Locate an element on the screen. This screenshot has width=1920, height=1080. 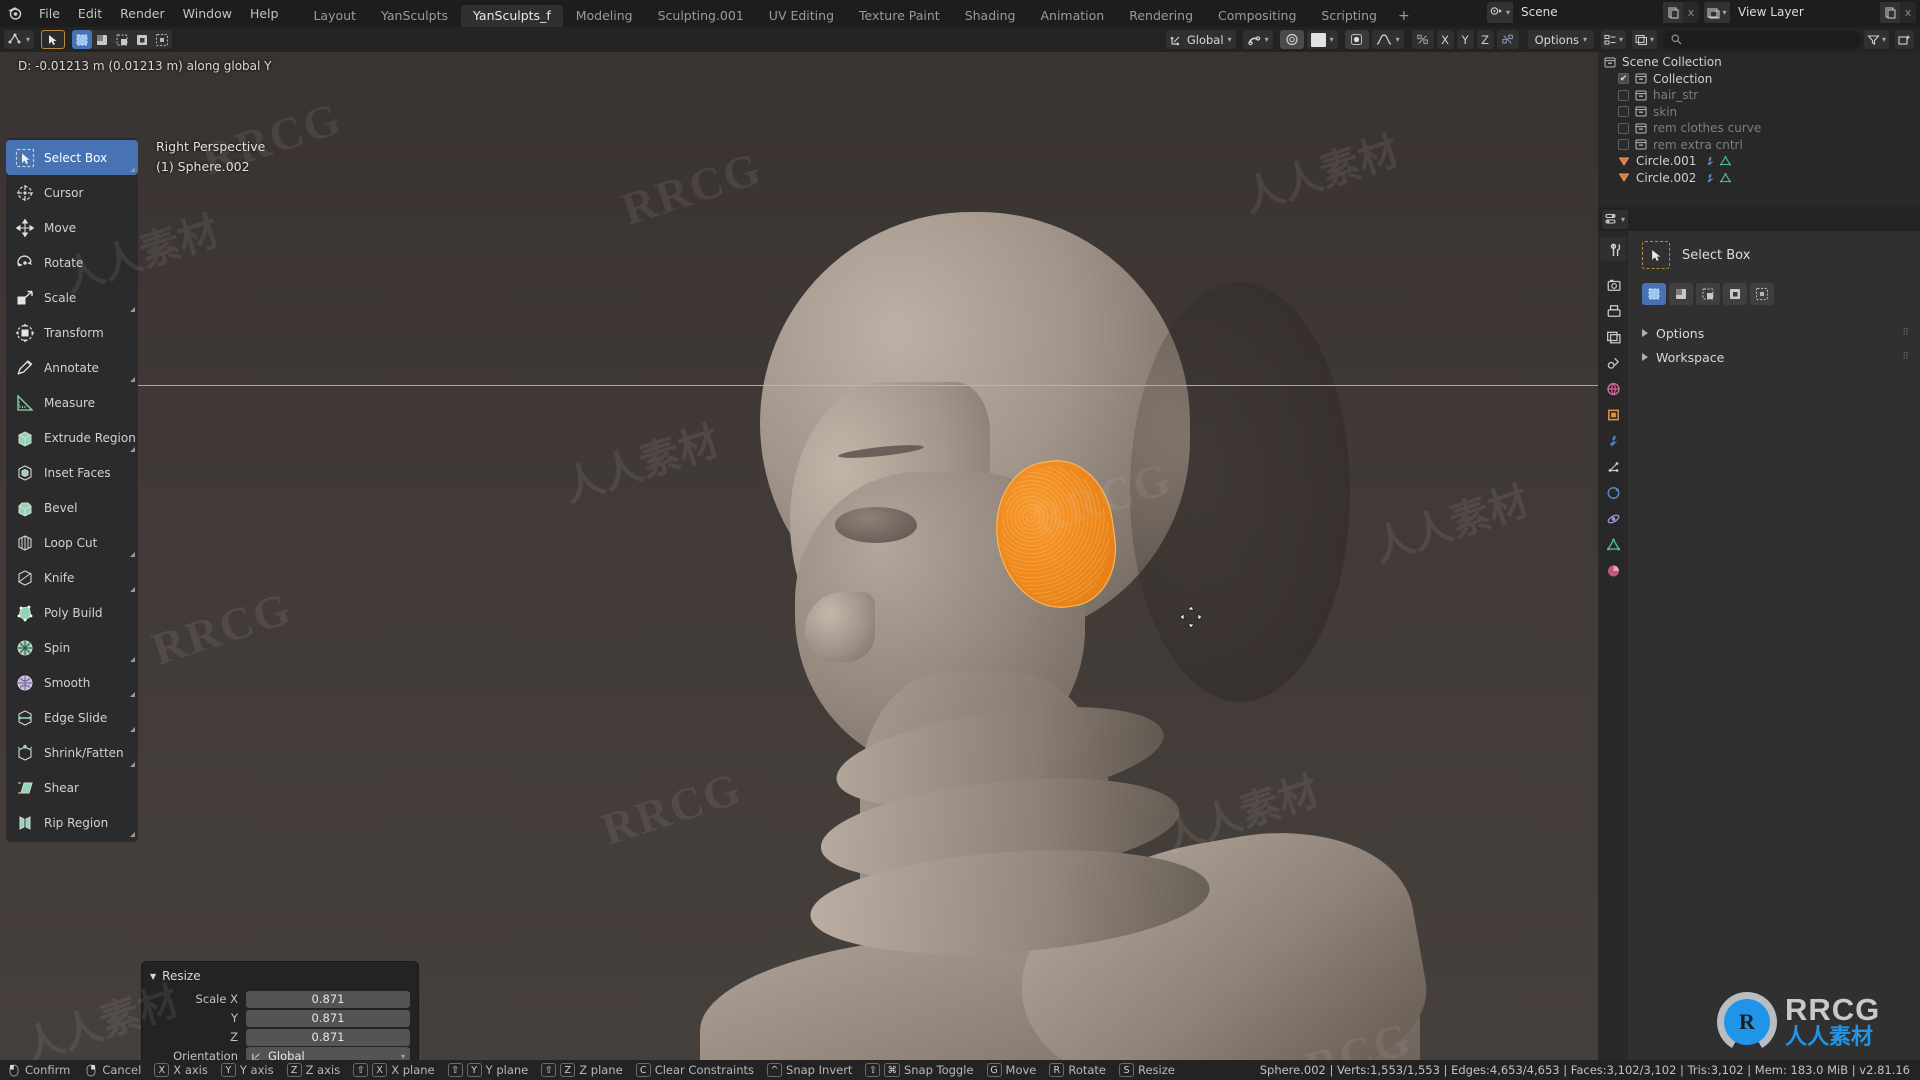
mirror-z-toggle: Z is located at coordinates (1485, 39).